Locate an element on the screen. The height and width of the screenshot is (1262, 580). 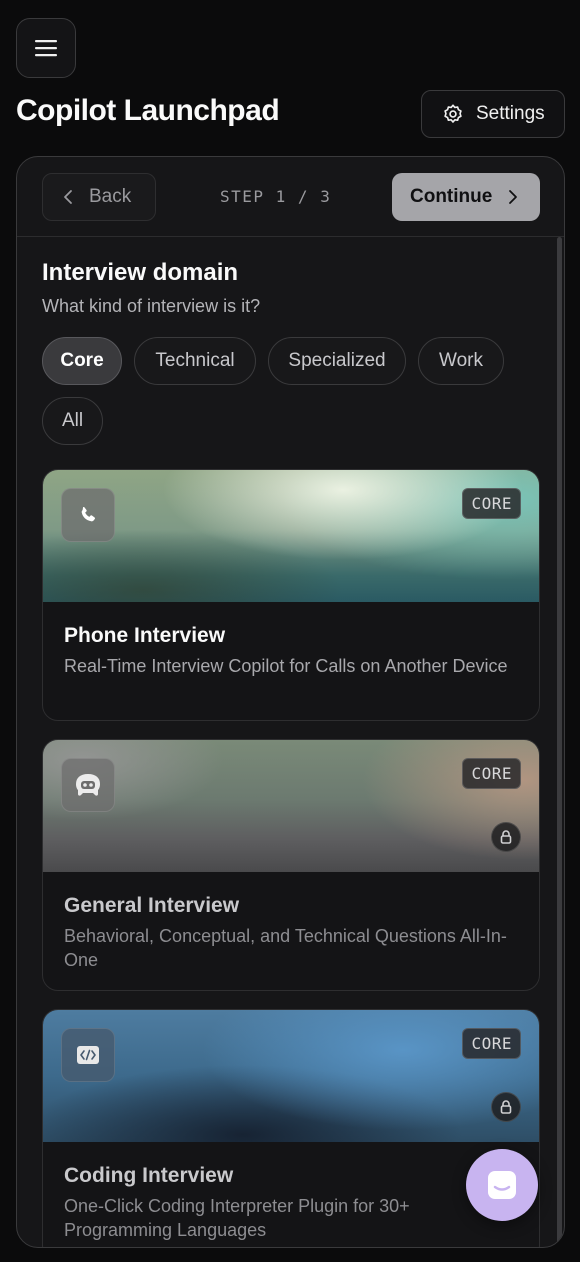
back-button: Back is located at coordinates (99, 197).